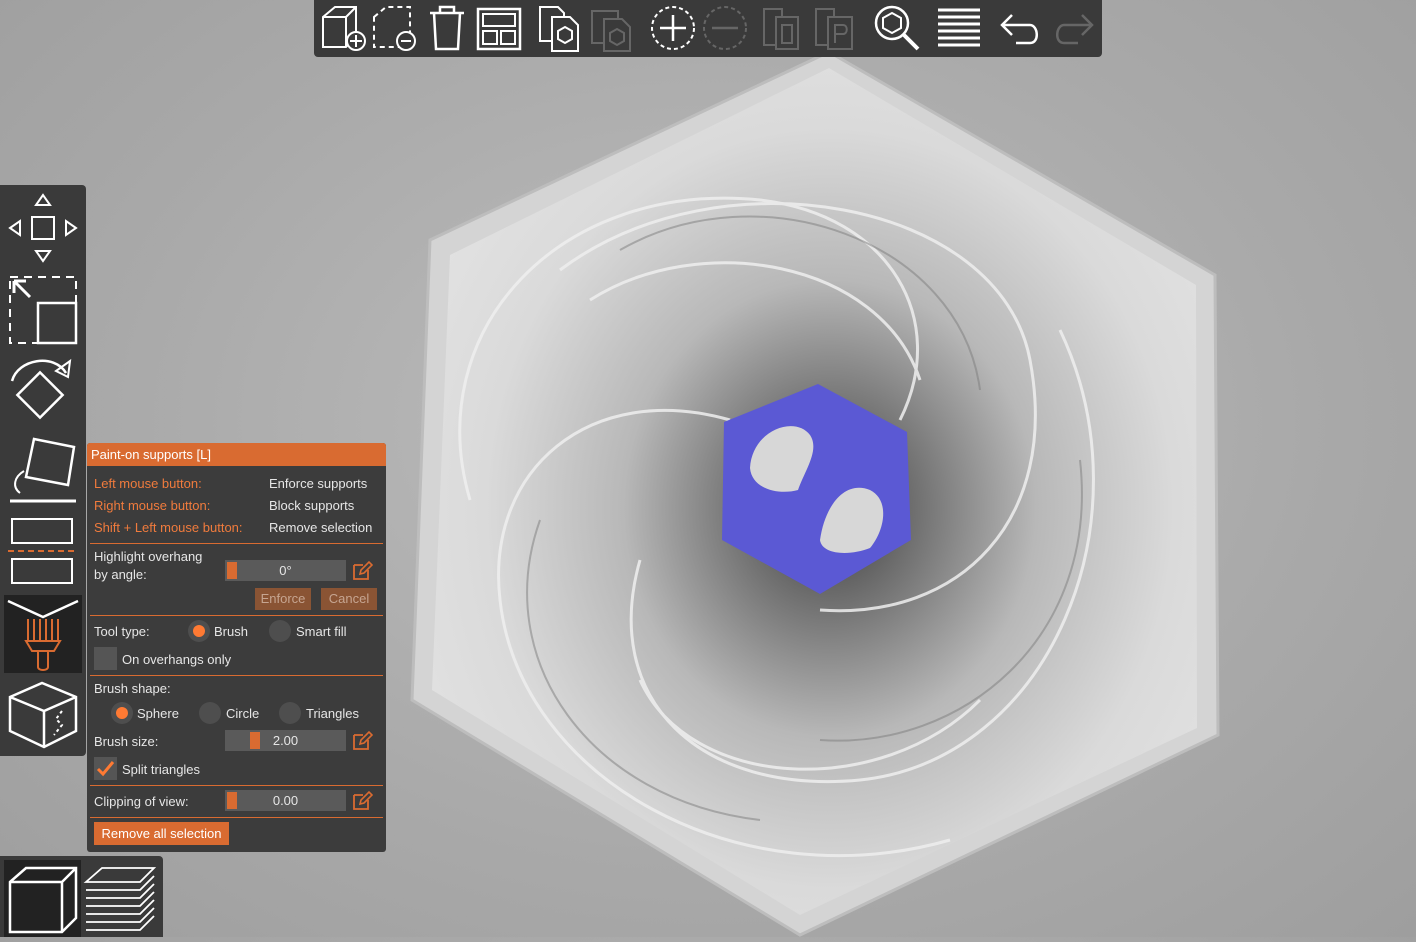  I want to click on copy-button, so click(561, 28).